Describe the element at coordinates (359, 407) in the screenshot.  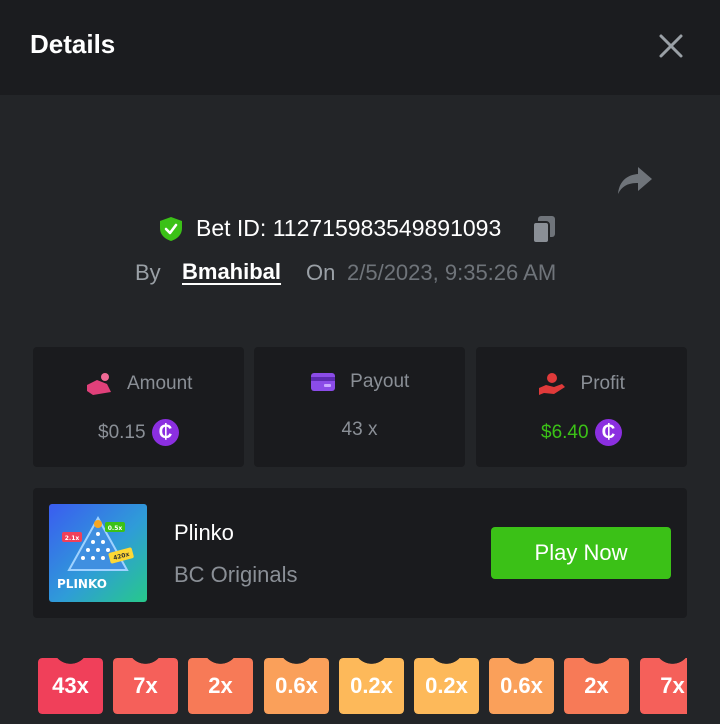
I see `payout-card: Payout 43 x` at that location.